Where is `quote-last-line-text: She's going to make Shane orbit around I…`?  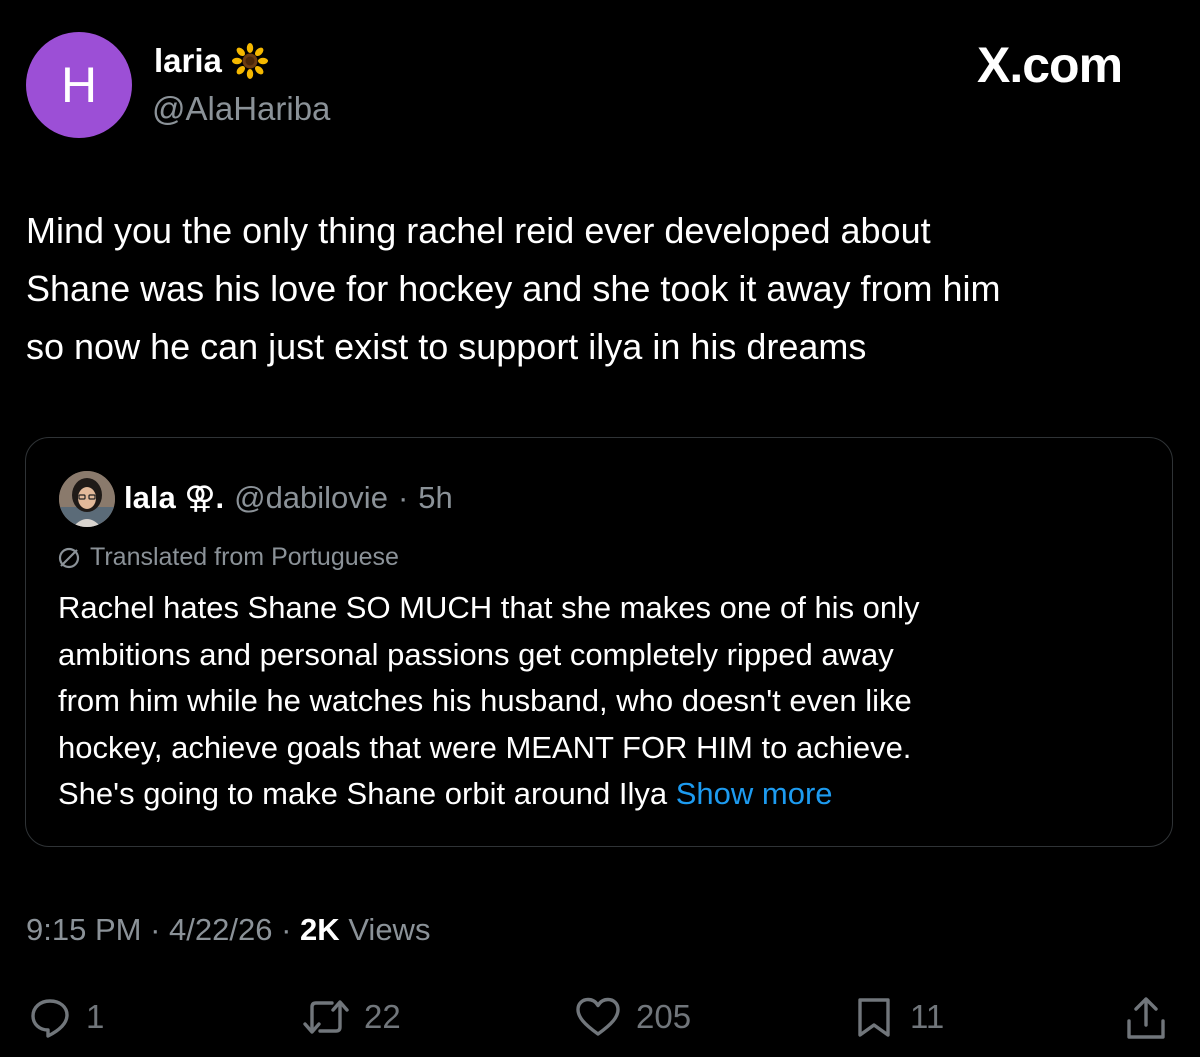
quote-last-line-text: She's going to make Shane orbit around I… is located at coordinates (363, 793).